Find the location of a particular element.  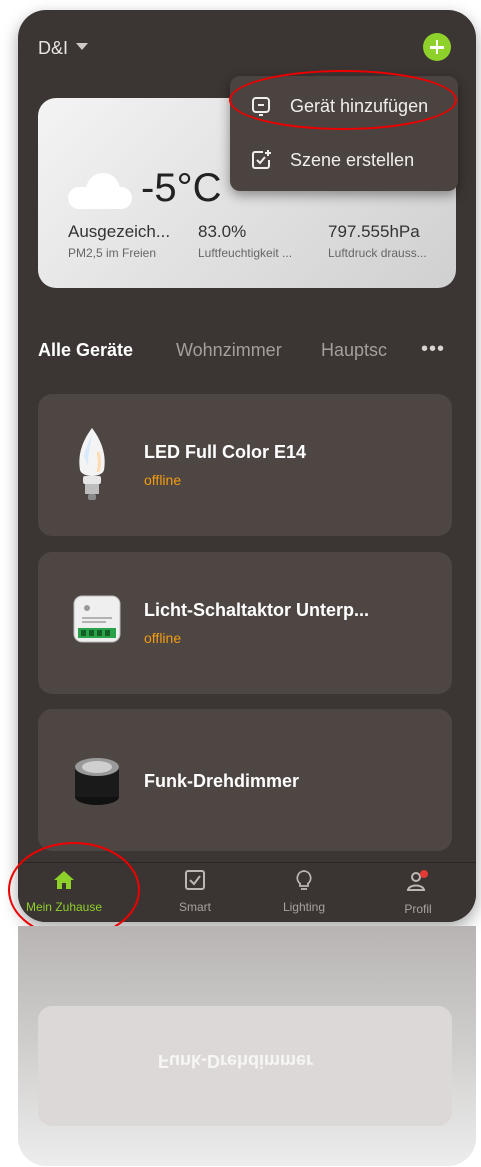

nav-label: Profil is located at coordinates (418, 909).